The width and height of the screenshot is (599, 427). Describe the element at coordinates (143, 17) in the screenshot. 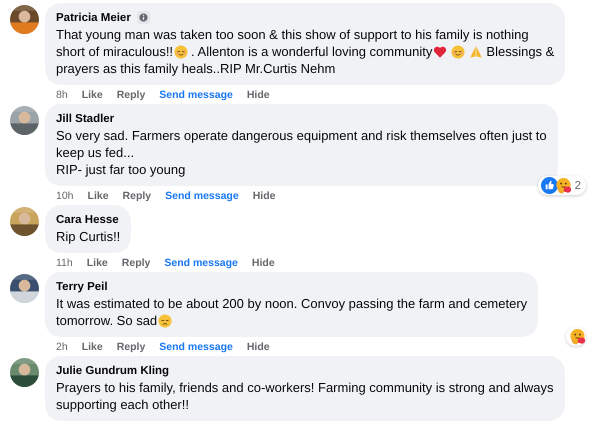

I see `info-icon` at that location.